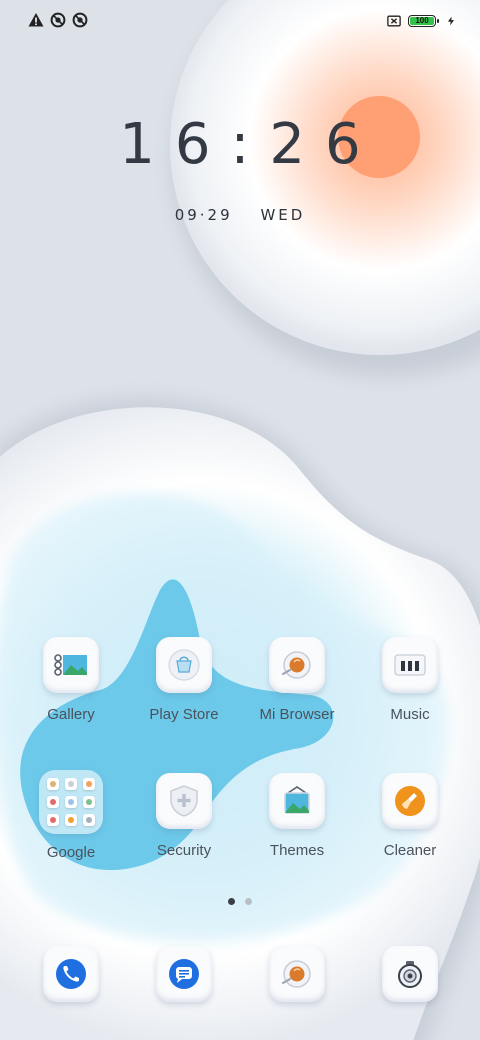 Image resolution: width=480 pixels, height=1040 pixels. I want to click on dock-camera, so click(410, 974).